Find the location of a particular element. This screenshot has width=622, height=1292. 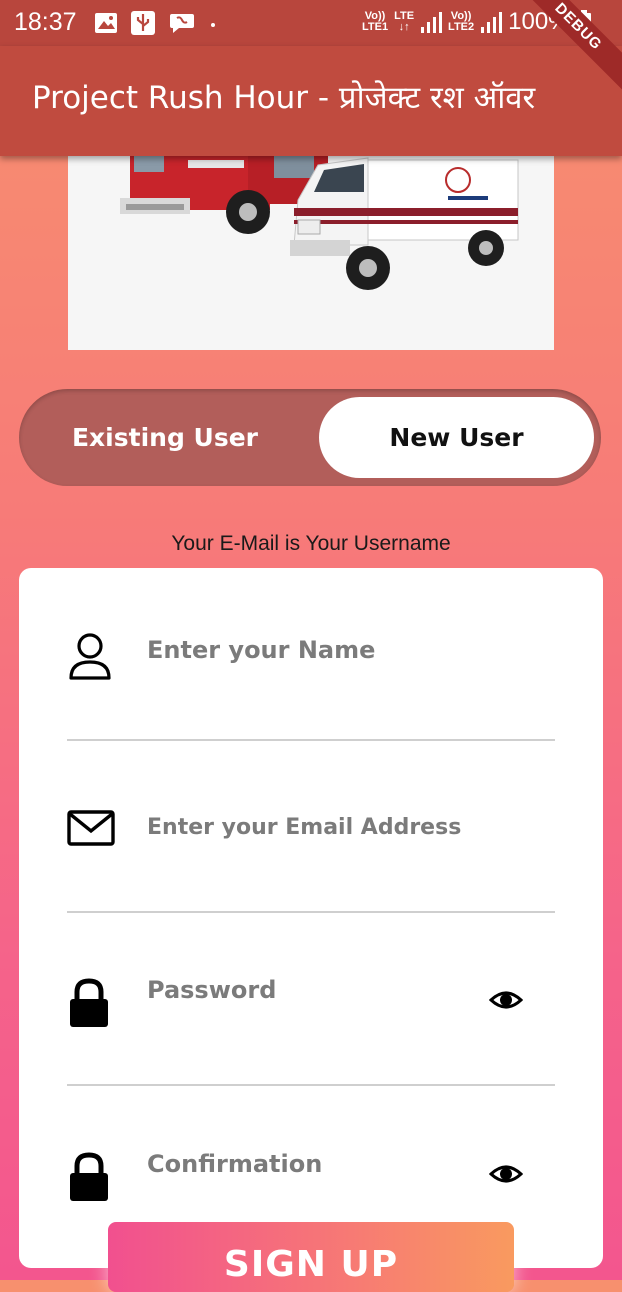

email-underline is located at coordinates (311, 912).